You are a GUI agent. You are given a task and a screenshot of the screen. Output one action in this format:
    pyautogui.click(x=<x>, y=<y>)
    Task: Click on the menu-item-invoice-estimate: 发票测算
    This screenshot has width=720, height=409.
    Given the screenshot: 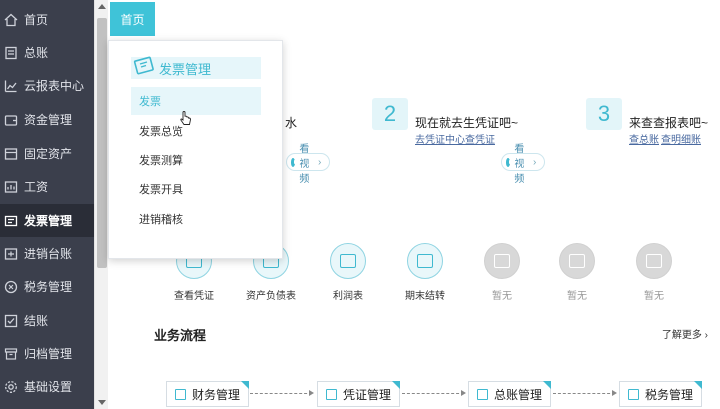 What is the action you would take?
    pyautogui.click(x=196, y=160)
    